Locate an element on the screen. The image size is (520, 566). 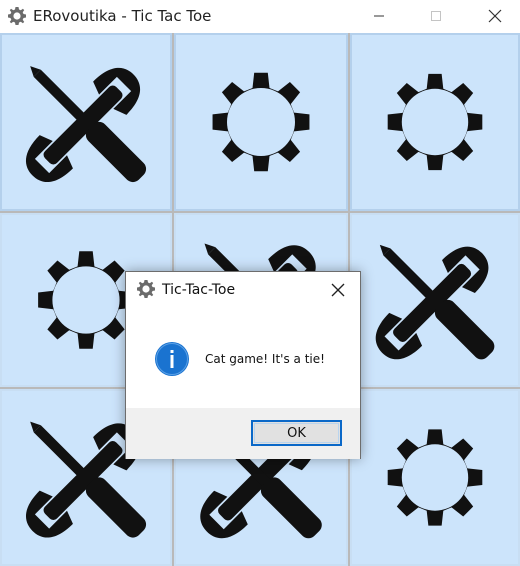
maximize-button is located at coordinates (436, 16).